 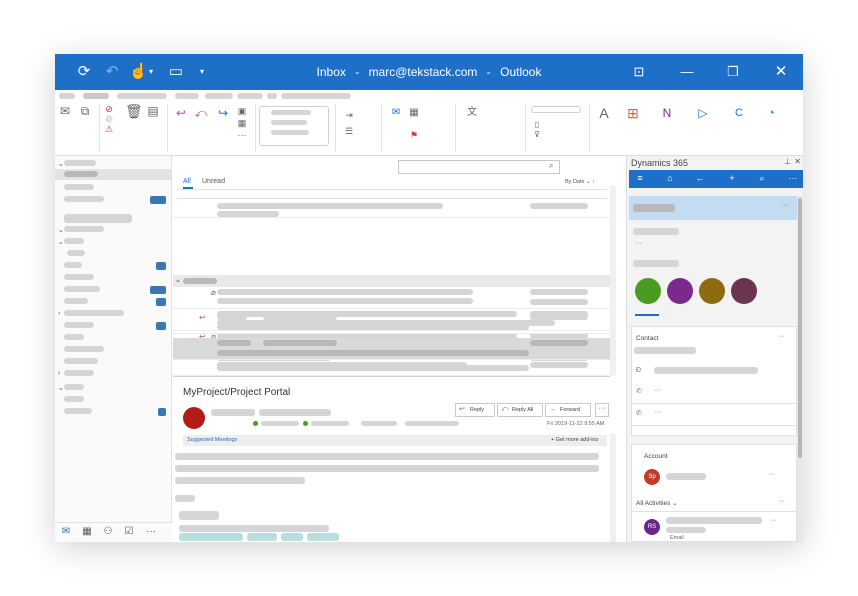 What do you see at coordinates (391, 323) in the screenshot?
I see `table-row: ↩` at bounding box center [391, 323].